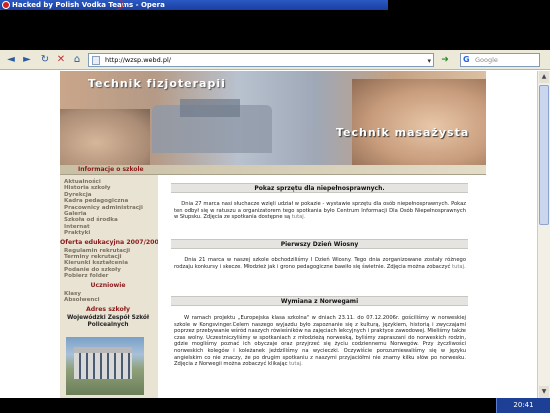 The height and width of the screenshot is (413, 550). I want to click on chevron-down-icon: ▾, so click(429, 61).